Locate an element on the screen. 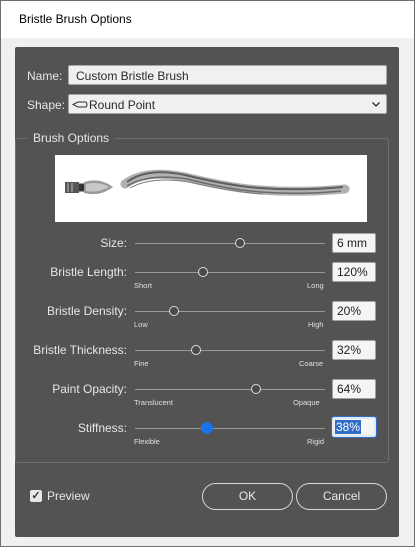 The image size is (415, 547). bristle-density-max-label: High is located at coordinates (316, 324).